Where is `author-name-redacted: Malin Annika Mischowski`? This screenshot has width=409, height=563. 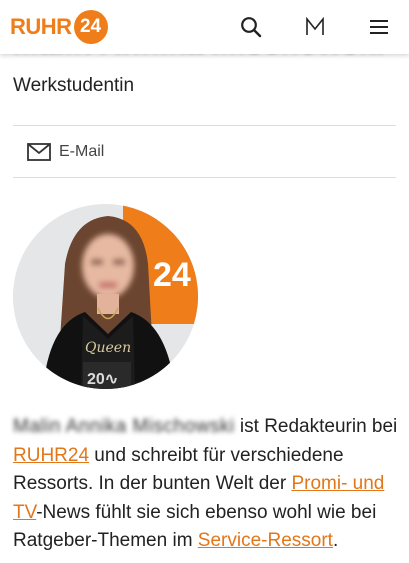 author-name-redacted: Malin Annika Mischowski is located at coordinates (124, 426).